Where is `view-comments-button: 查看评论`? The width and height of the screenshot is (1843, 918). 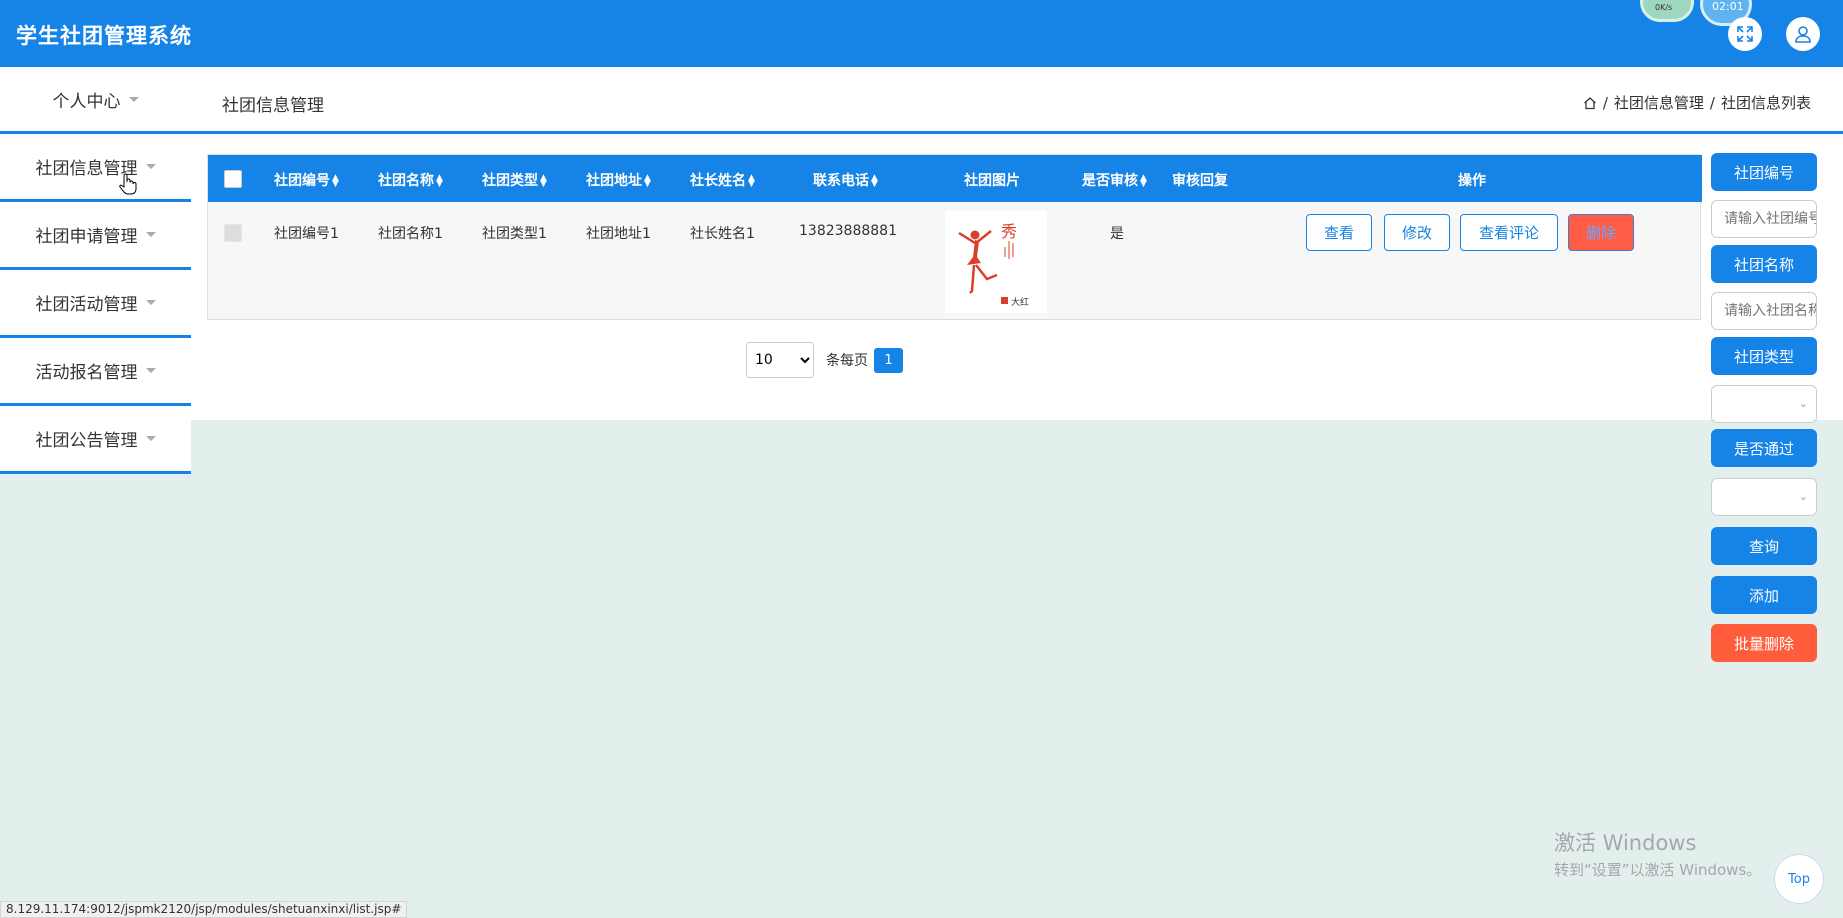 view-comments-button: 查看评论 is located at coordinates (1509, 232).